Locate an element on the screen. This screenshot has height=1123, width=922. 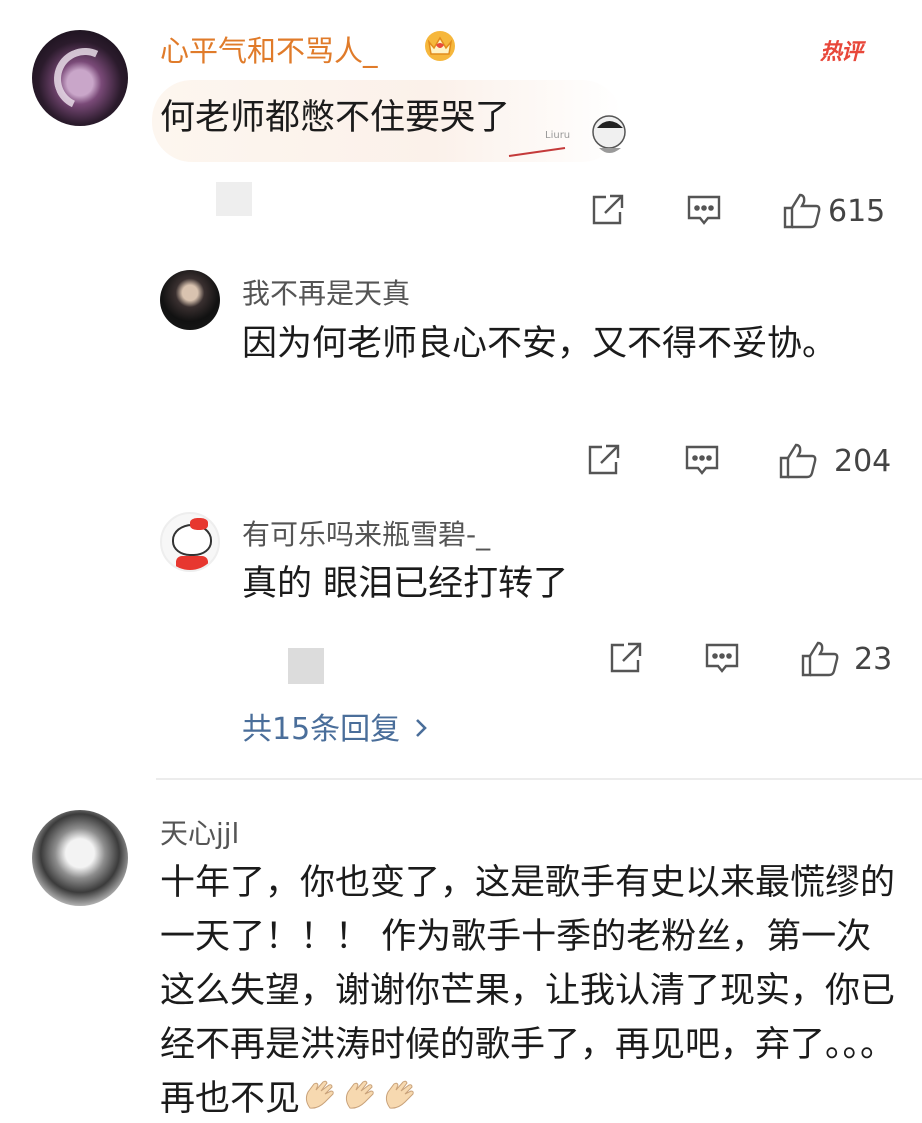
like-count: 615 is located at coordinates (857, 211).